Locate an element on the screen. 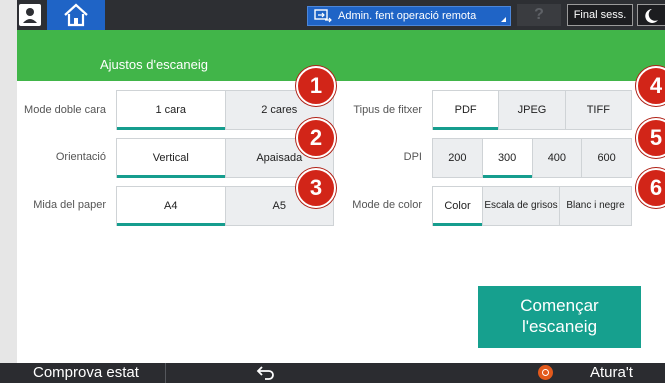 The height and width of the screenshot is (383, 665). energy-saver-button is located at coordinates (651, 15).